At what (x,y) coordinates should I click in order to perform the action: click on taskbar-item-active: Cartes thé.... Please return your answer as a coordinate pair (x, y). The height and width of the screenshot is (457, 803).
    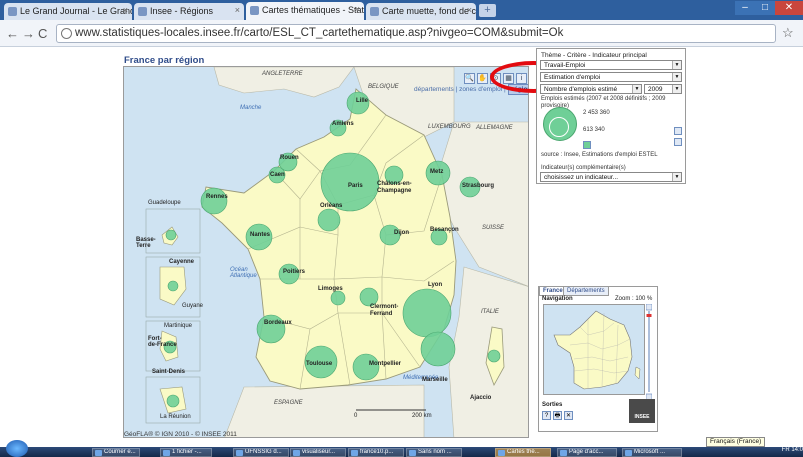
    Looking at the image, I should click on (523, 452).